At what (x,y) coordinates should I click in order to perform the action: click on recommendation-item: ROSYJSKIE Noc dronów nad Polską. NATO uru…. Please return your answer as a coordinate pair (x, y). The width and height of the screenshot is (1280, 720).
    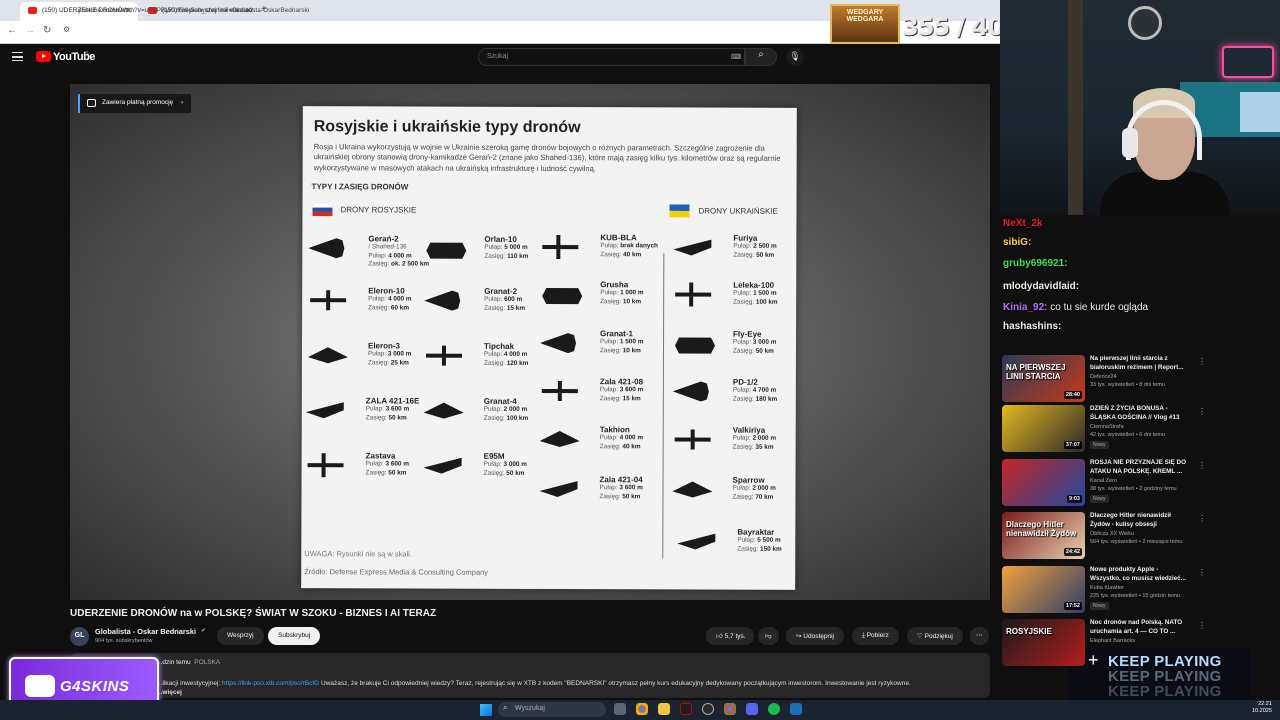
    Looking at the image, I should click on (1137, 644).